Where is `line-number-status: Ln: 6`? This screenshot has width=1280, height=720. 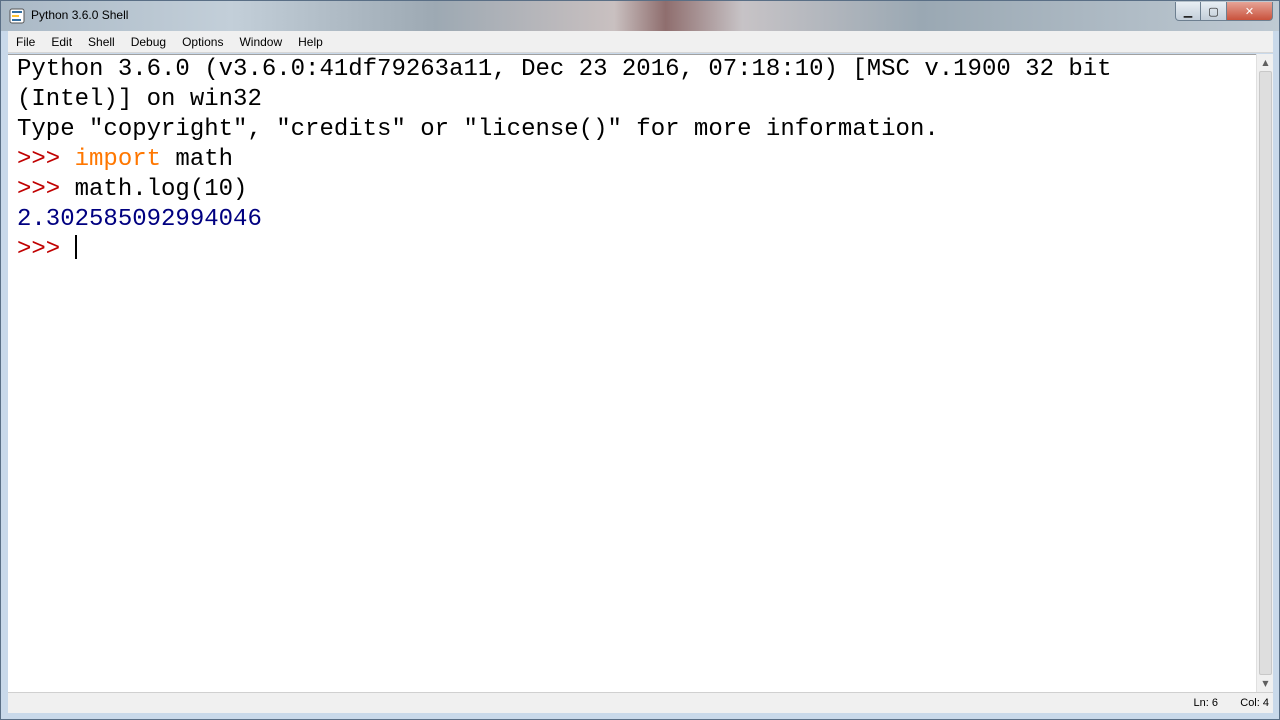
line-number-status: Ln: 6 is located at coordinates (1205, 703).